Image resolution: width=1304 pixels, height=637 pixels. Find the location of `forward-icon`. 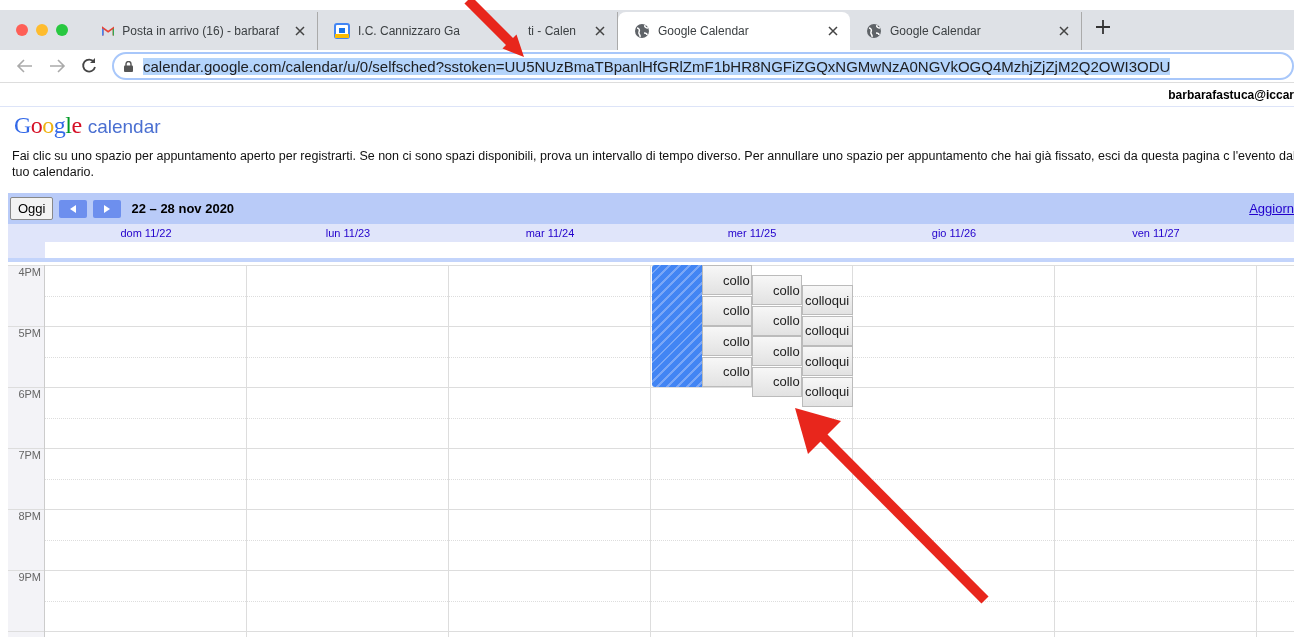

forward-icon is located at coordinates (57, 66).